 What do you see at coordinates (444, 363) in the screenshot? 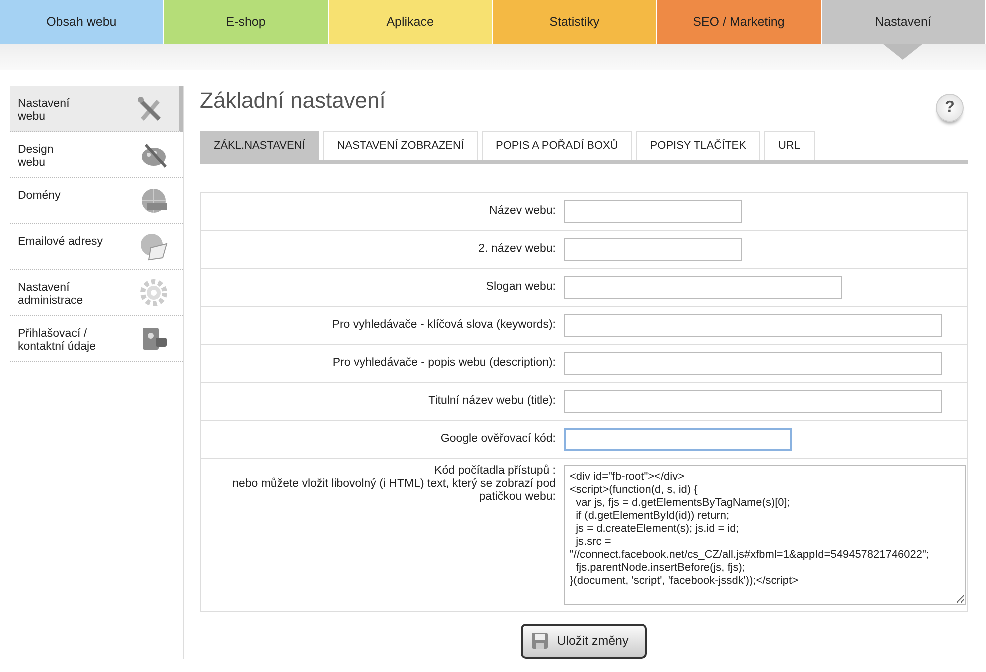
I see `field-label: Pro vyhledávače - popis webu (description):` at bounding box center [444, 363].